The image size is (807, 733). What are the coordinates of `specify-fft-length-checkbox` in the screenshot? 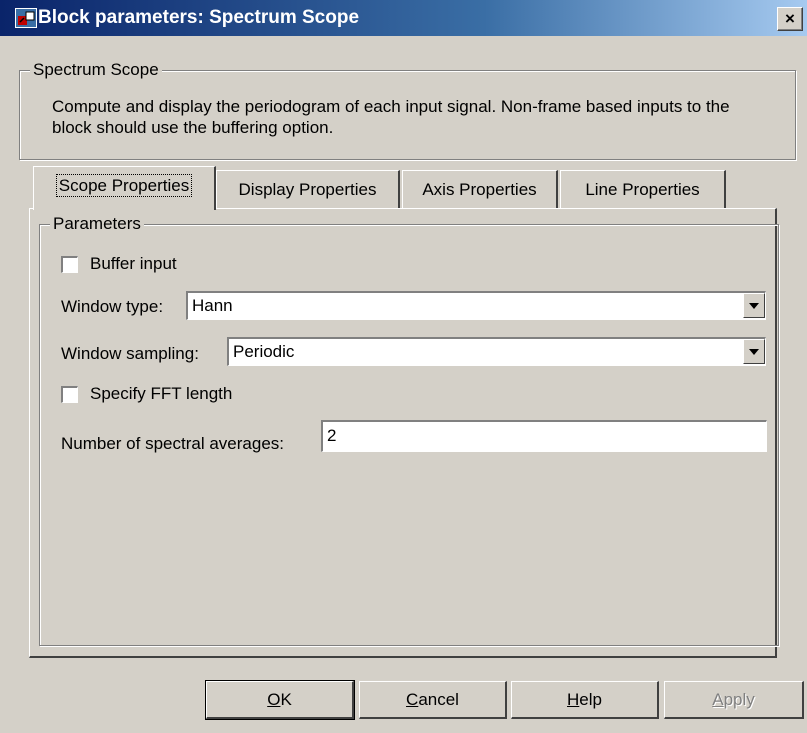 It's located at (69, 394).